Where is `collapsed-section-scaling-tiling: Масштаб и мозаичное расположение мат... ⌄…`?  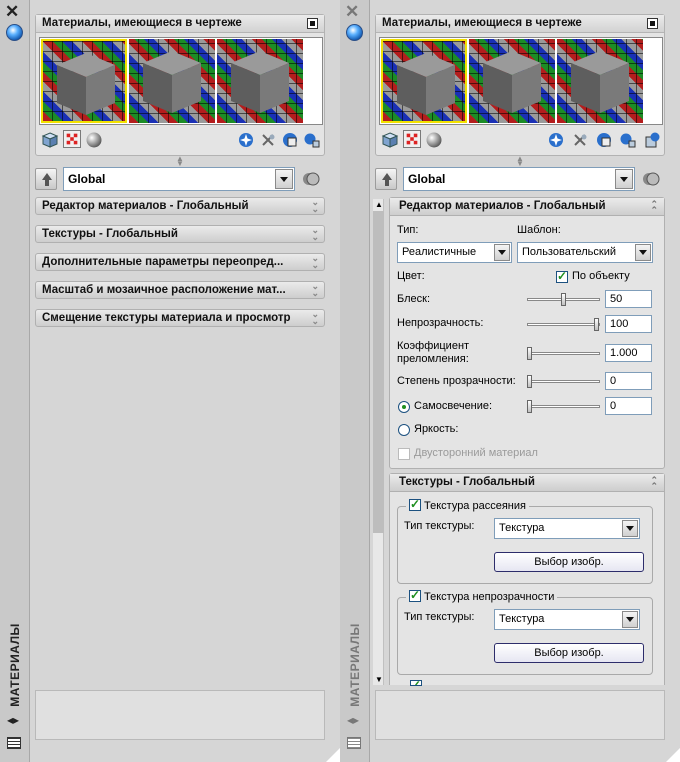 collapsed-section-scaling-tiling: Масштаб и мозаичное расположение мат... ⌄… is located at coordinates (180, 290).